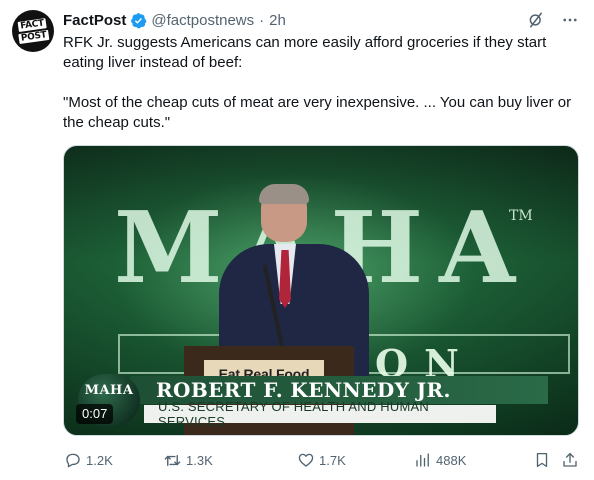 The height and width of the screenshot is (480, 594). I want to click on trademark-mark: TM, so click(521, 216).